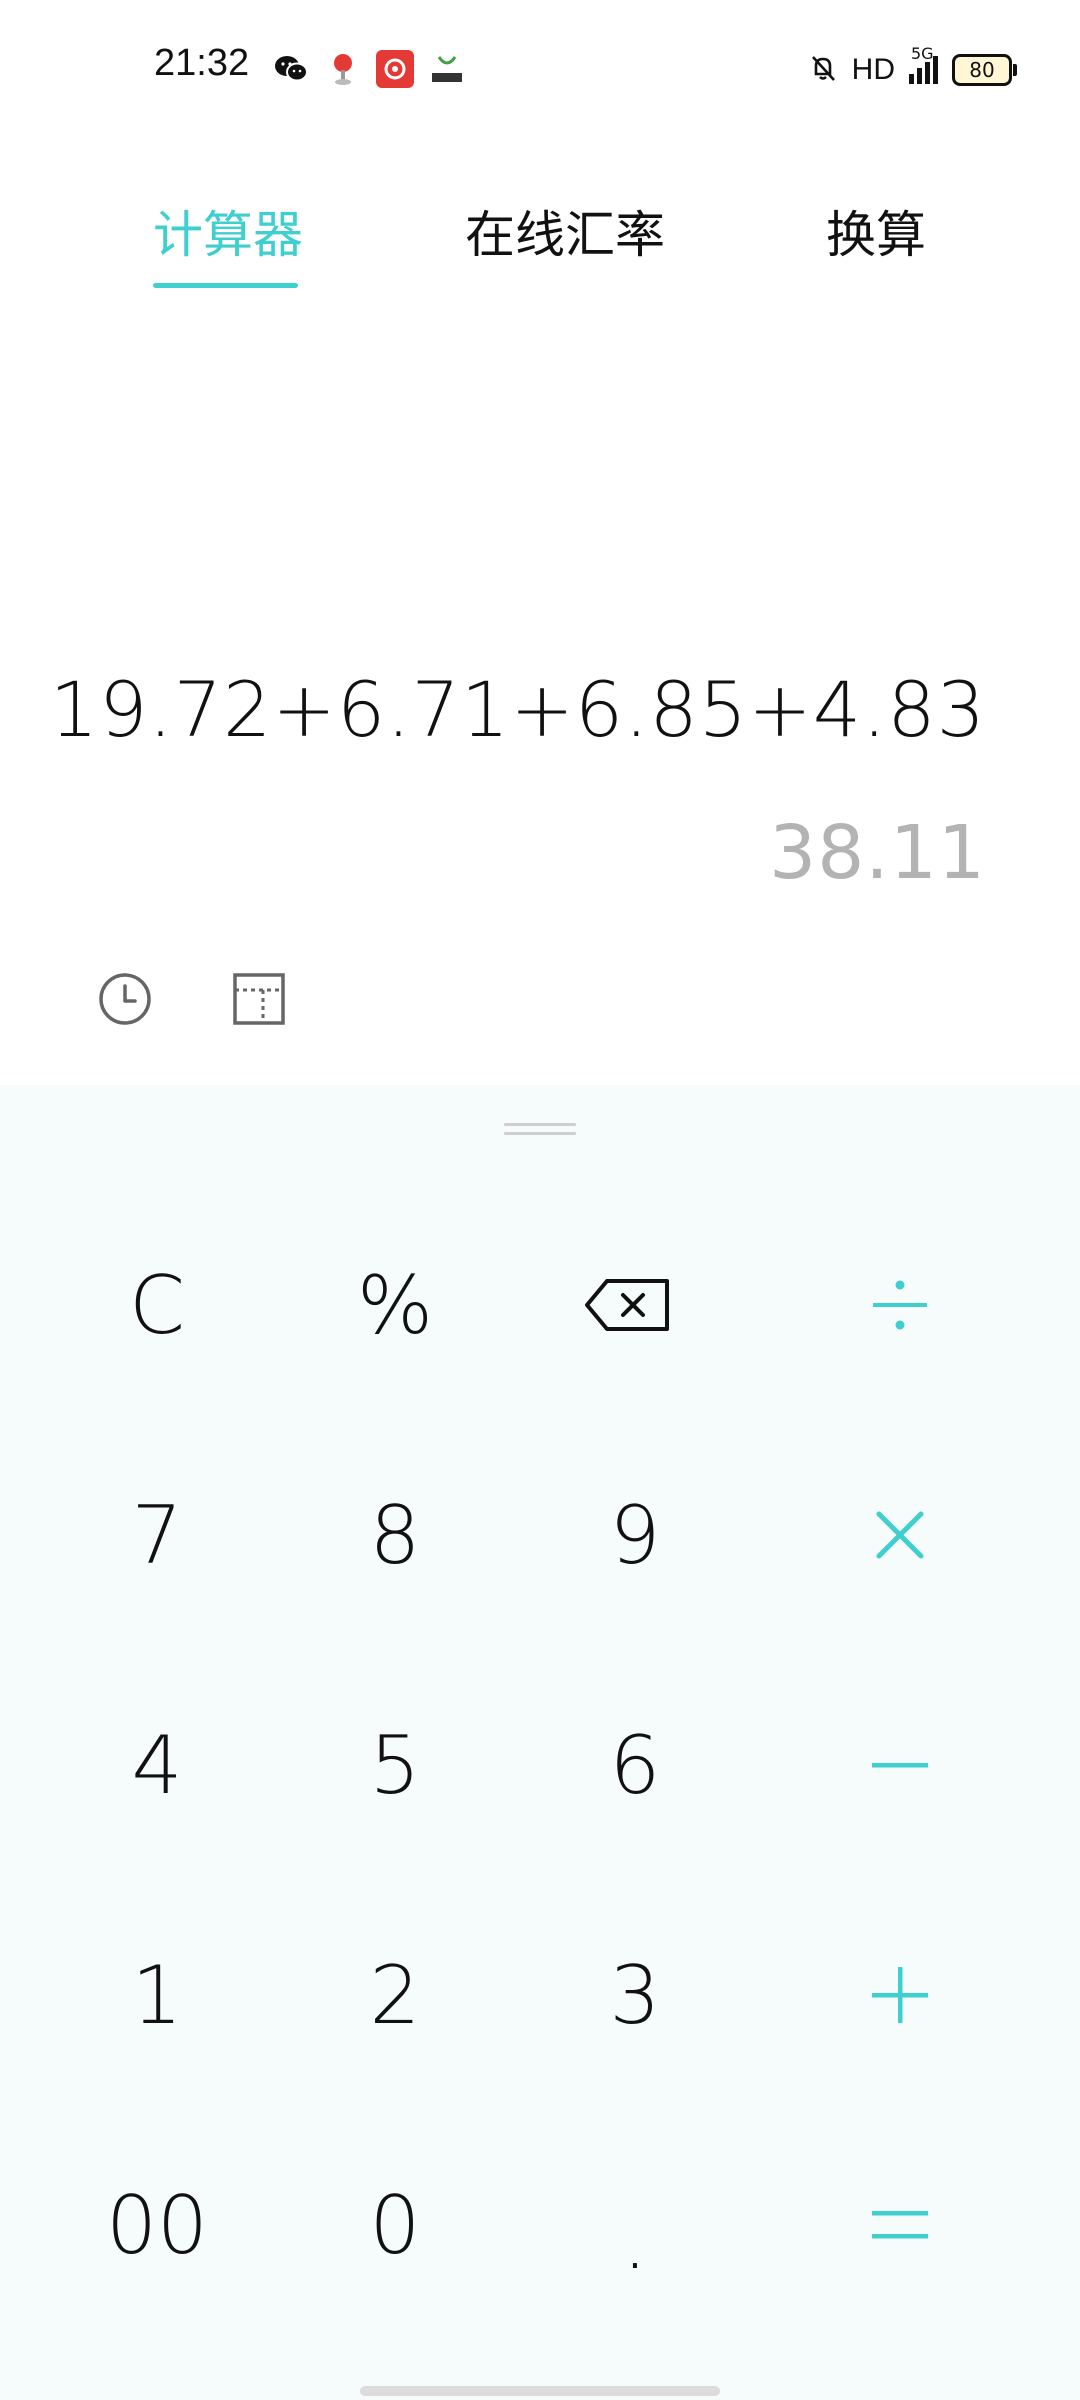  I want to click on scientific-mode-icon, so click(259, 999).